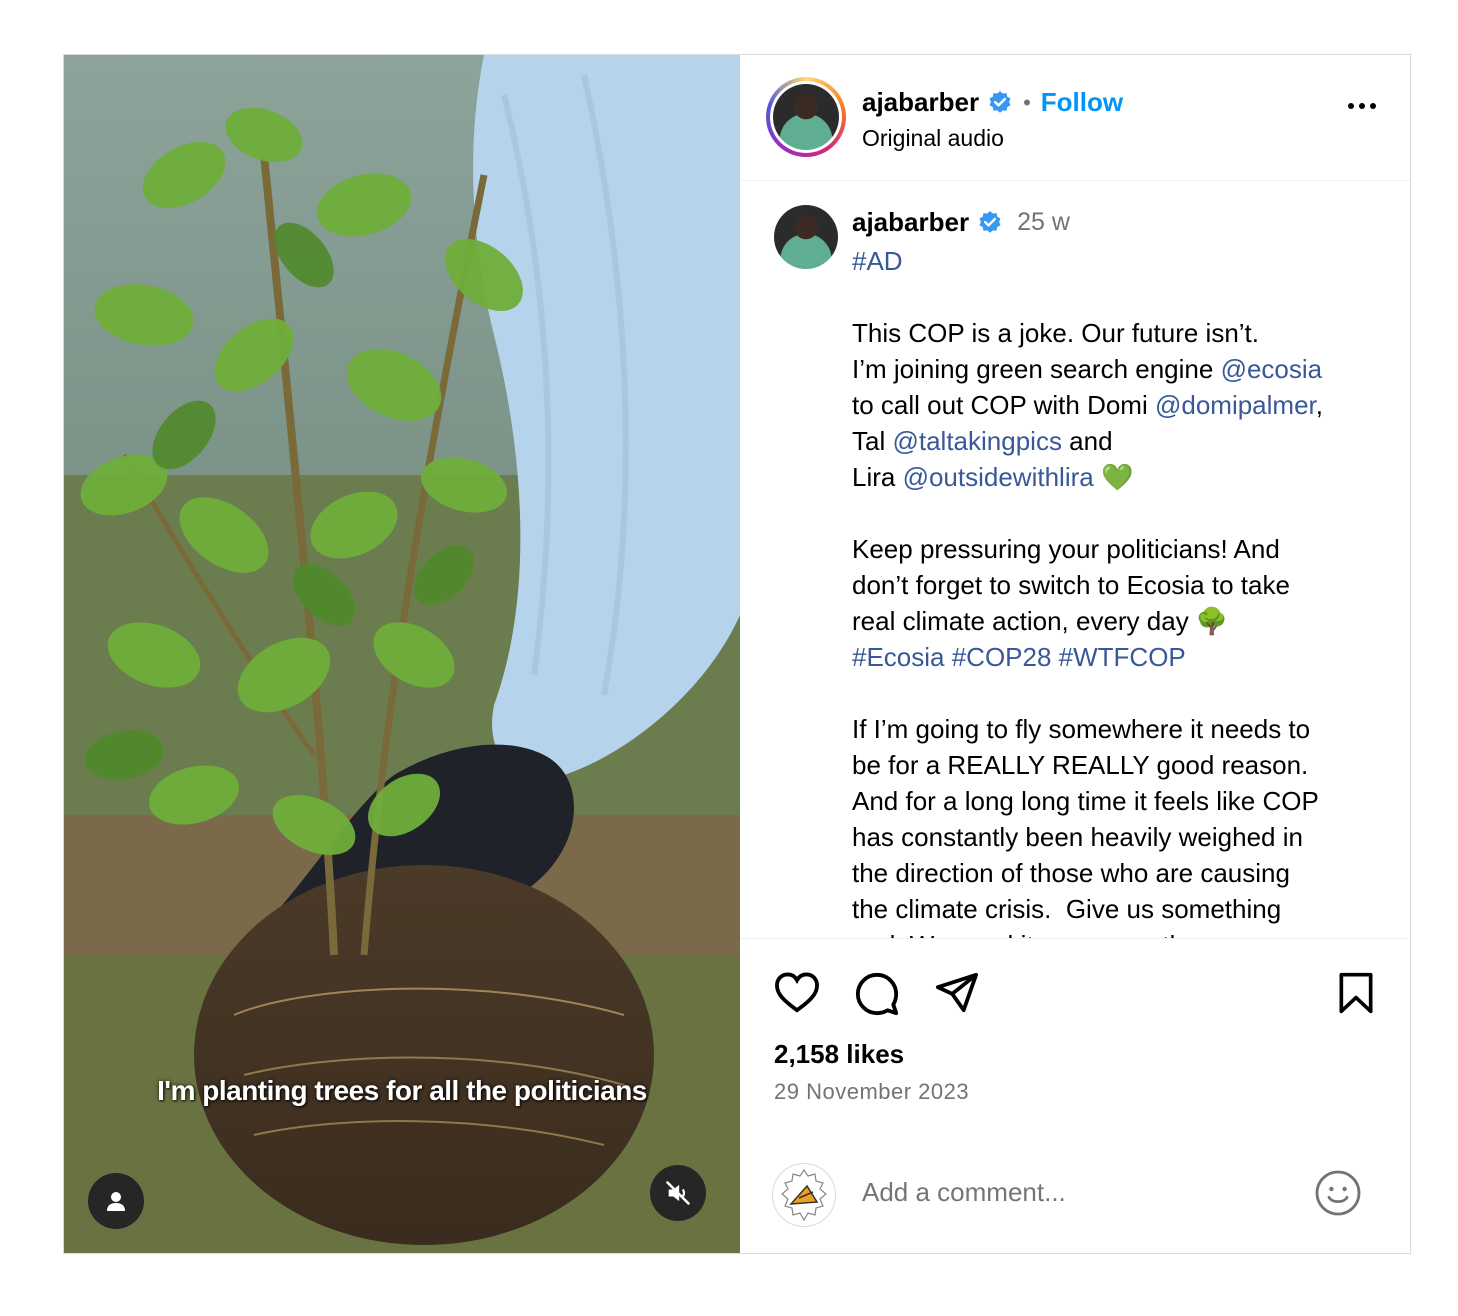 The height and width of the screenshot is (1316, 1458). I want to click on caption-line: don’t forget to switch to Ecosia to take, so click(1071, 585).